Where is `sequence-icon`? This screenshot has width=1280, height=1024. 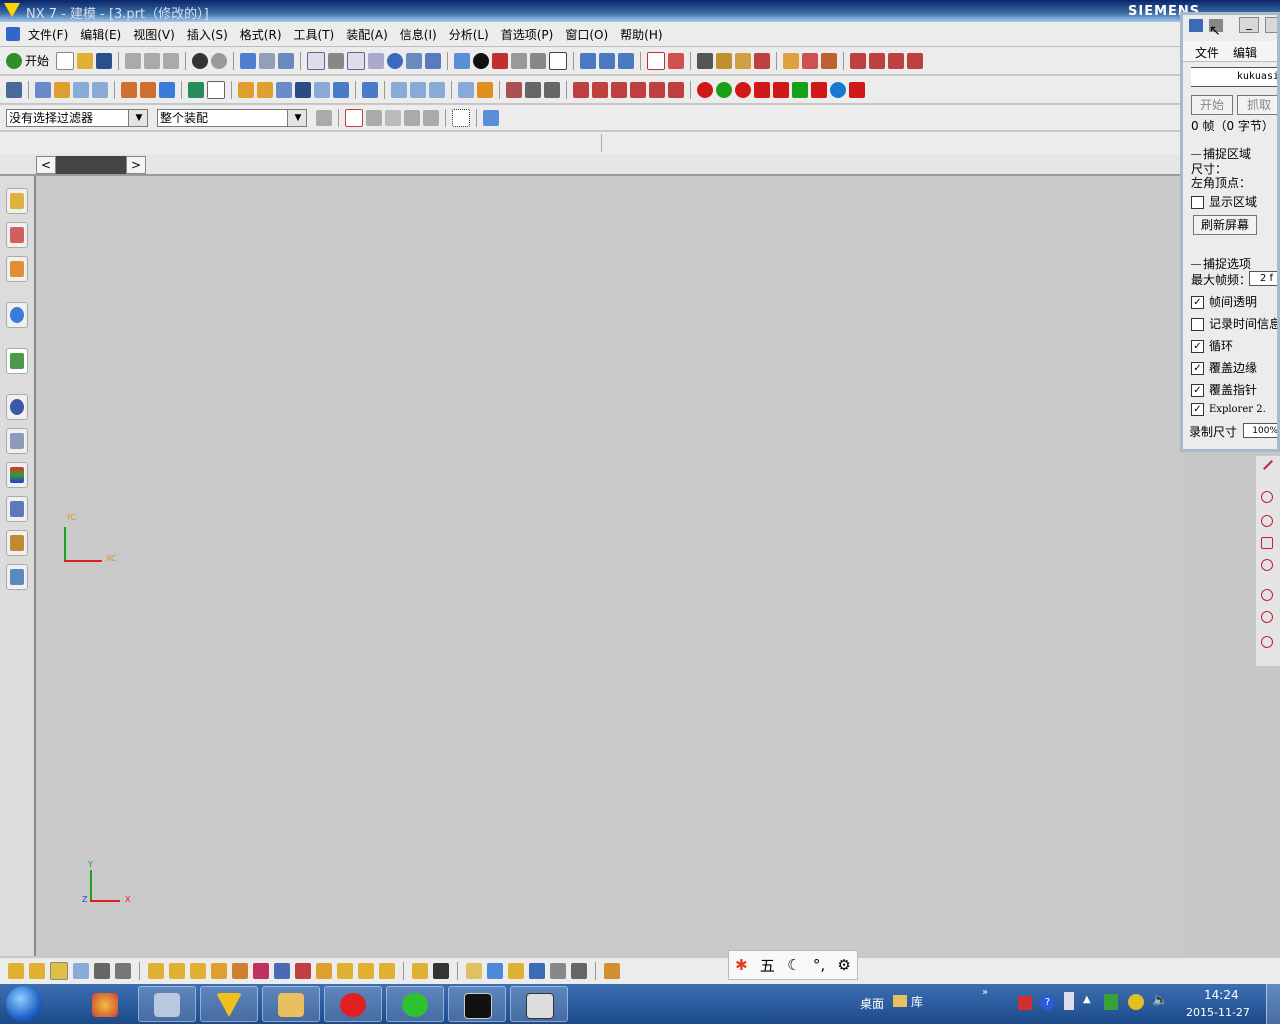
sequence-icon is located at coordinates (177, 971).